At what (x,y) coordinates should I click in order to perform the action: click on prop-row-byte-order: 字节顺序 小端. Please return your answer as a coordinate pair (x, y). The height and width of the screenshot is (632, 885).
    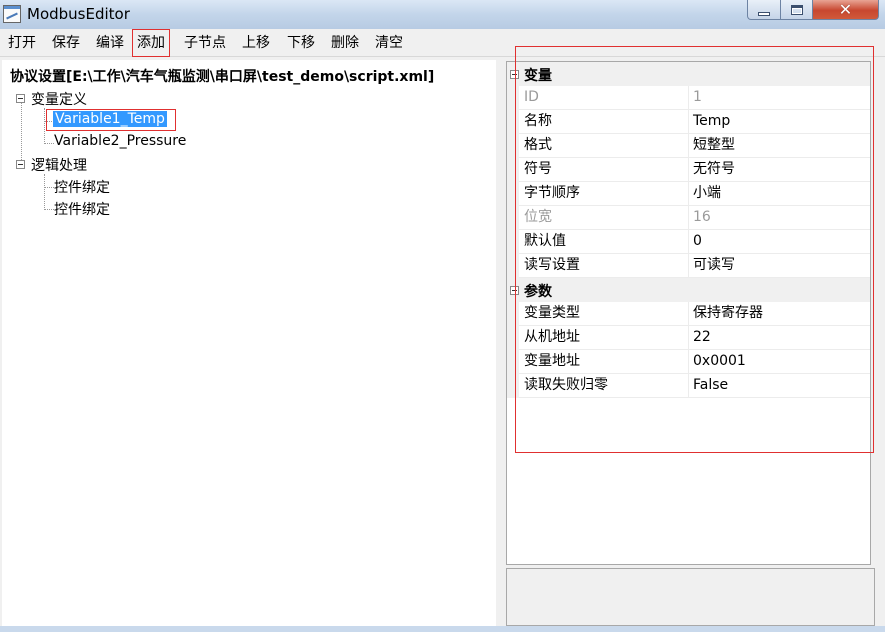
    Looking at the image, I should click on (688, 194).